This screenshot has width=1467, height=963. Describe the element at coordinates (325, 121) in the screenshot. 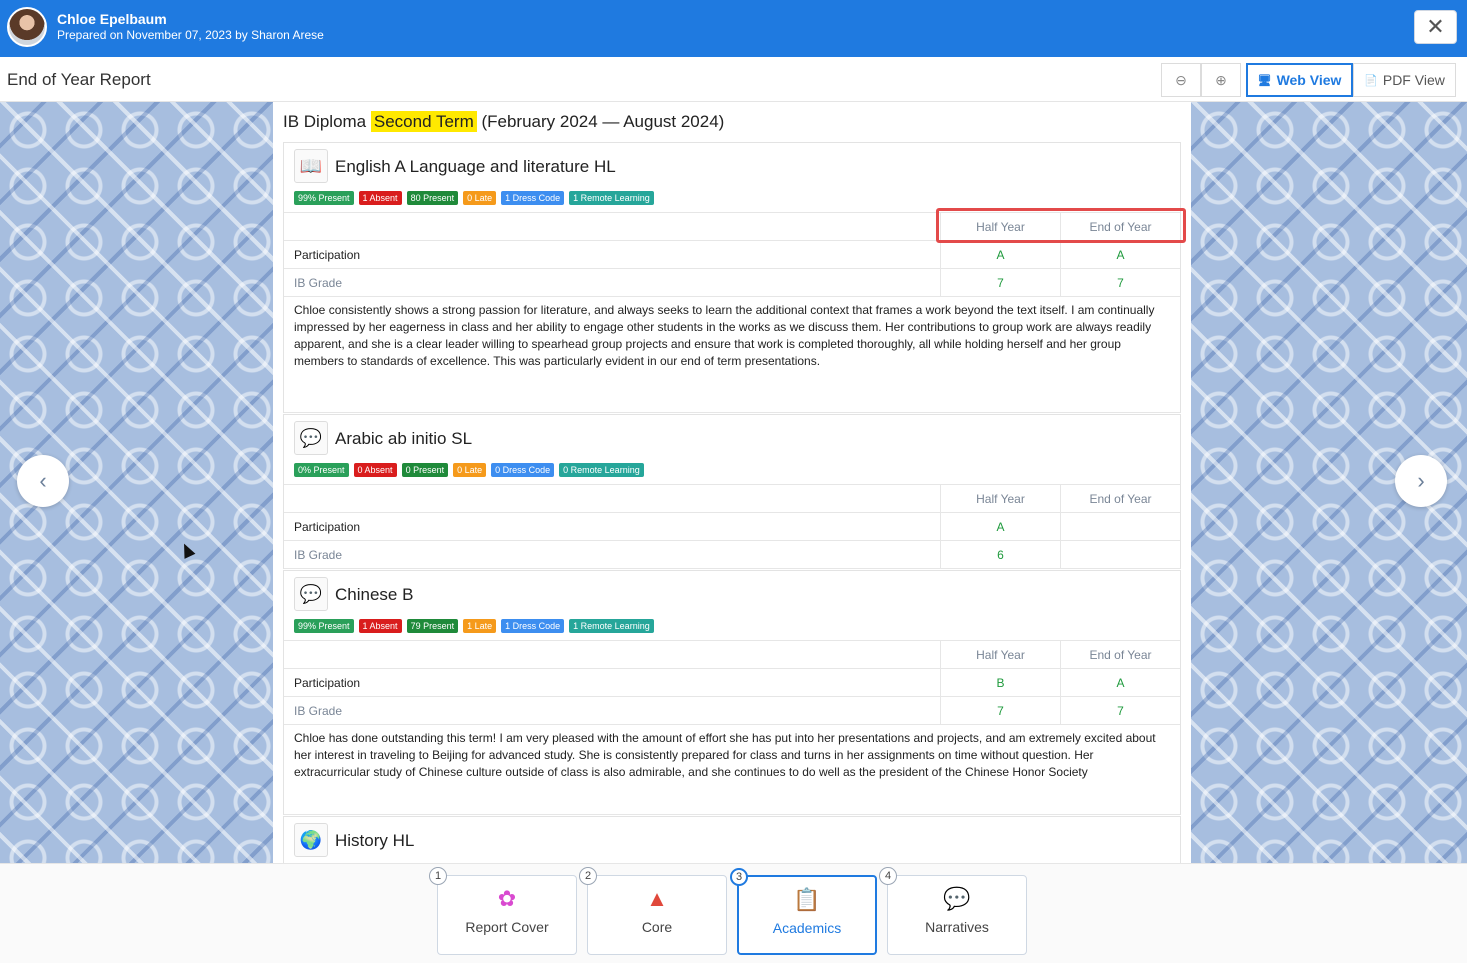

I see `term-prefix: IB Diploma` at that location.